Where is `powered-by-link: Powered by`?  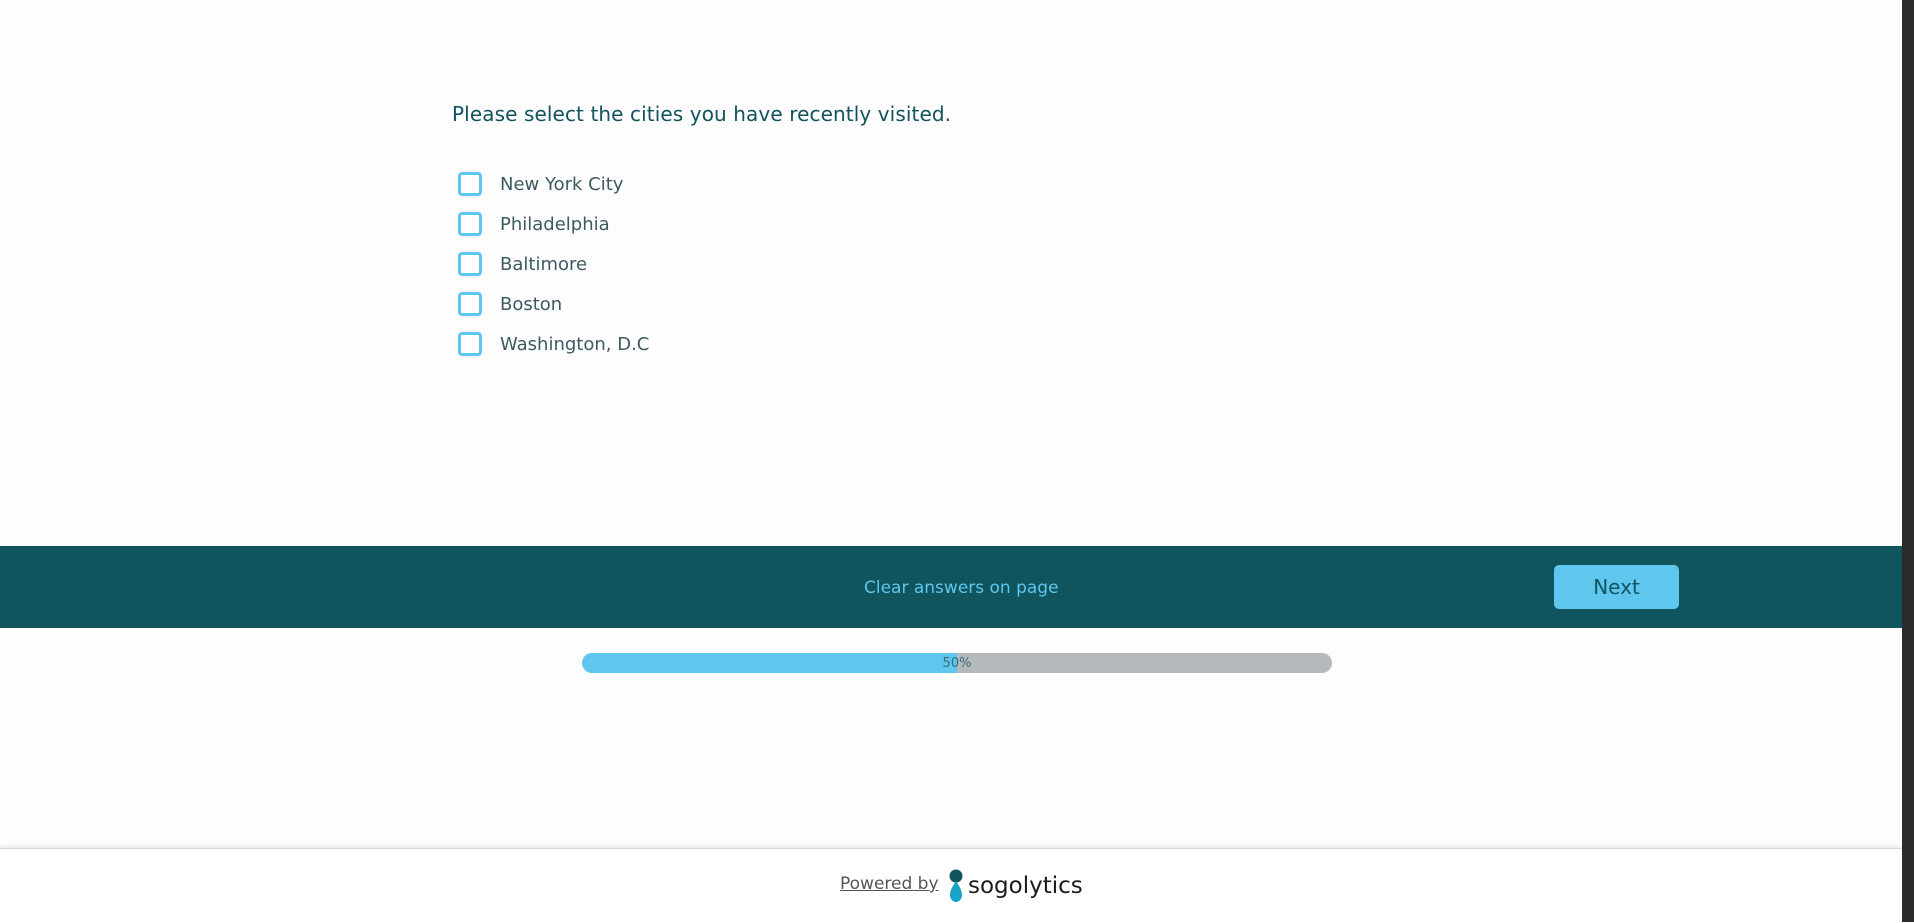 powered-by-link: Powered by is located at coordinates (889, 884).